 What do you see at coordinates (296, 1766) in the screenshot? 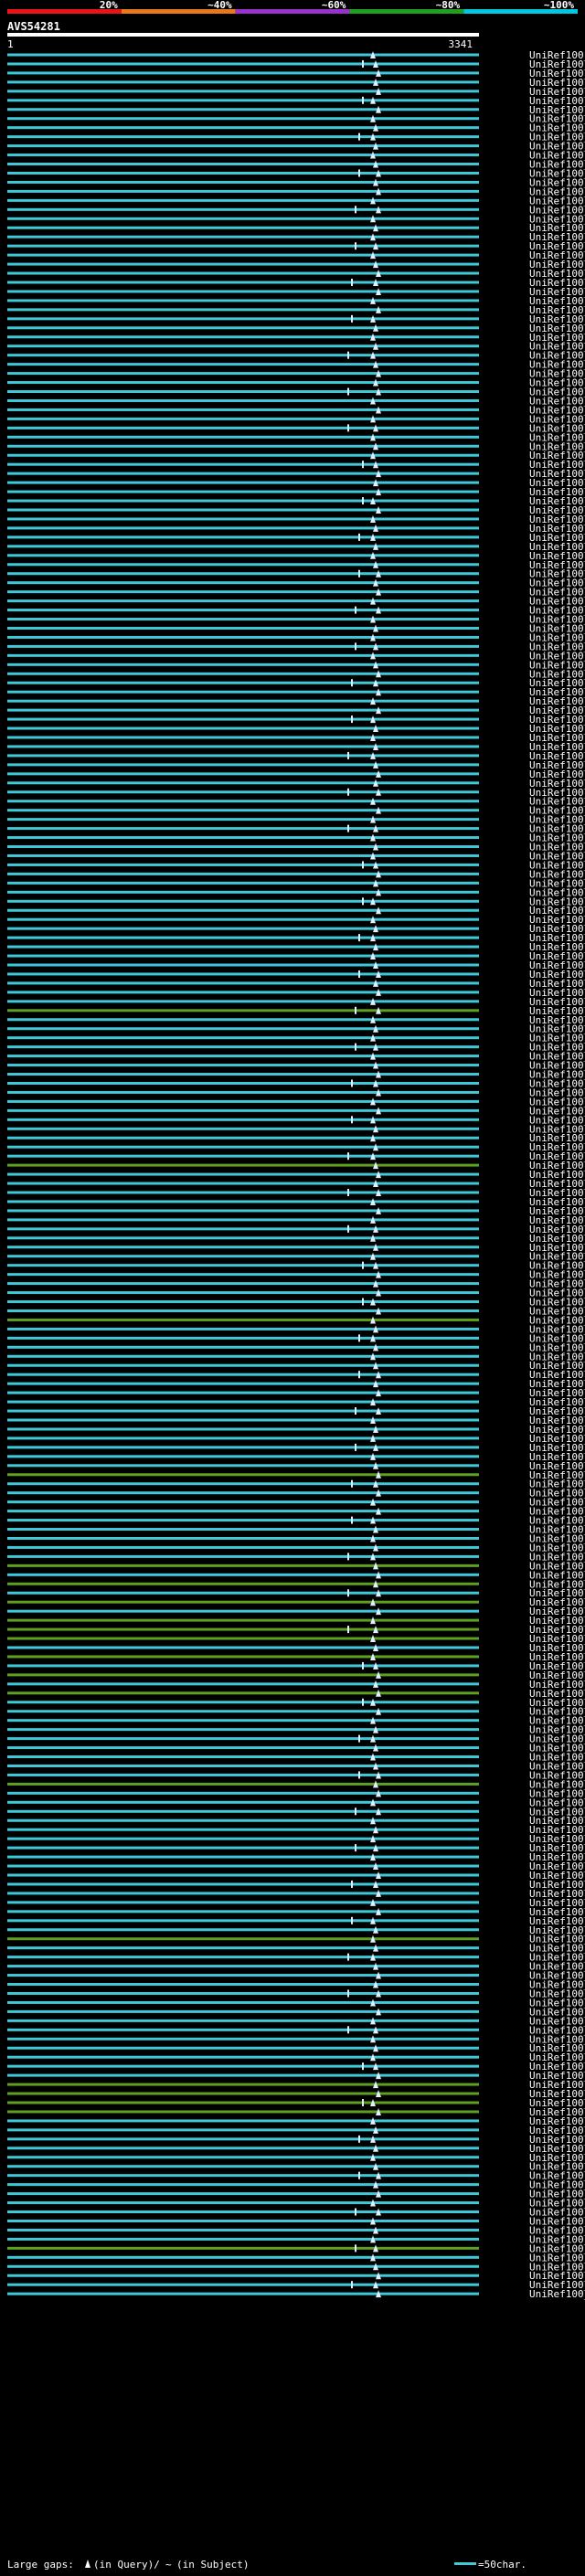
I see `hit-row: UniRef100_Q5Y185` at bounding box center [296, 1766].